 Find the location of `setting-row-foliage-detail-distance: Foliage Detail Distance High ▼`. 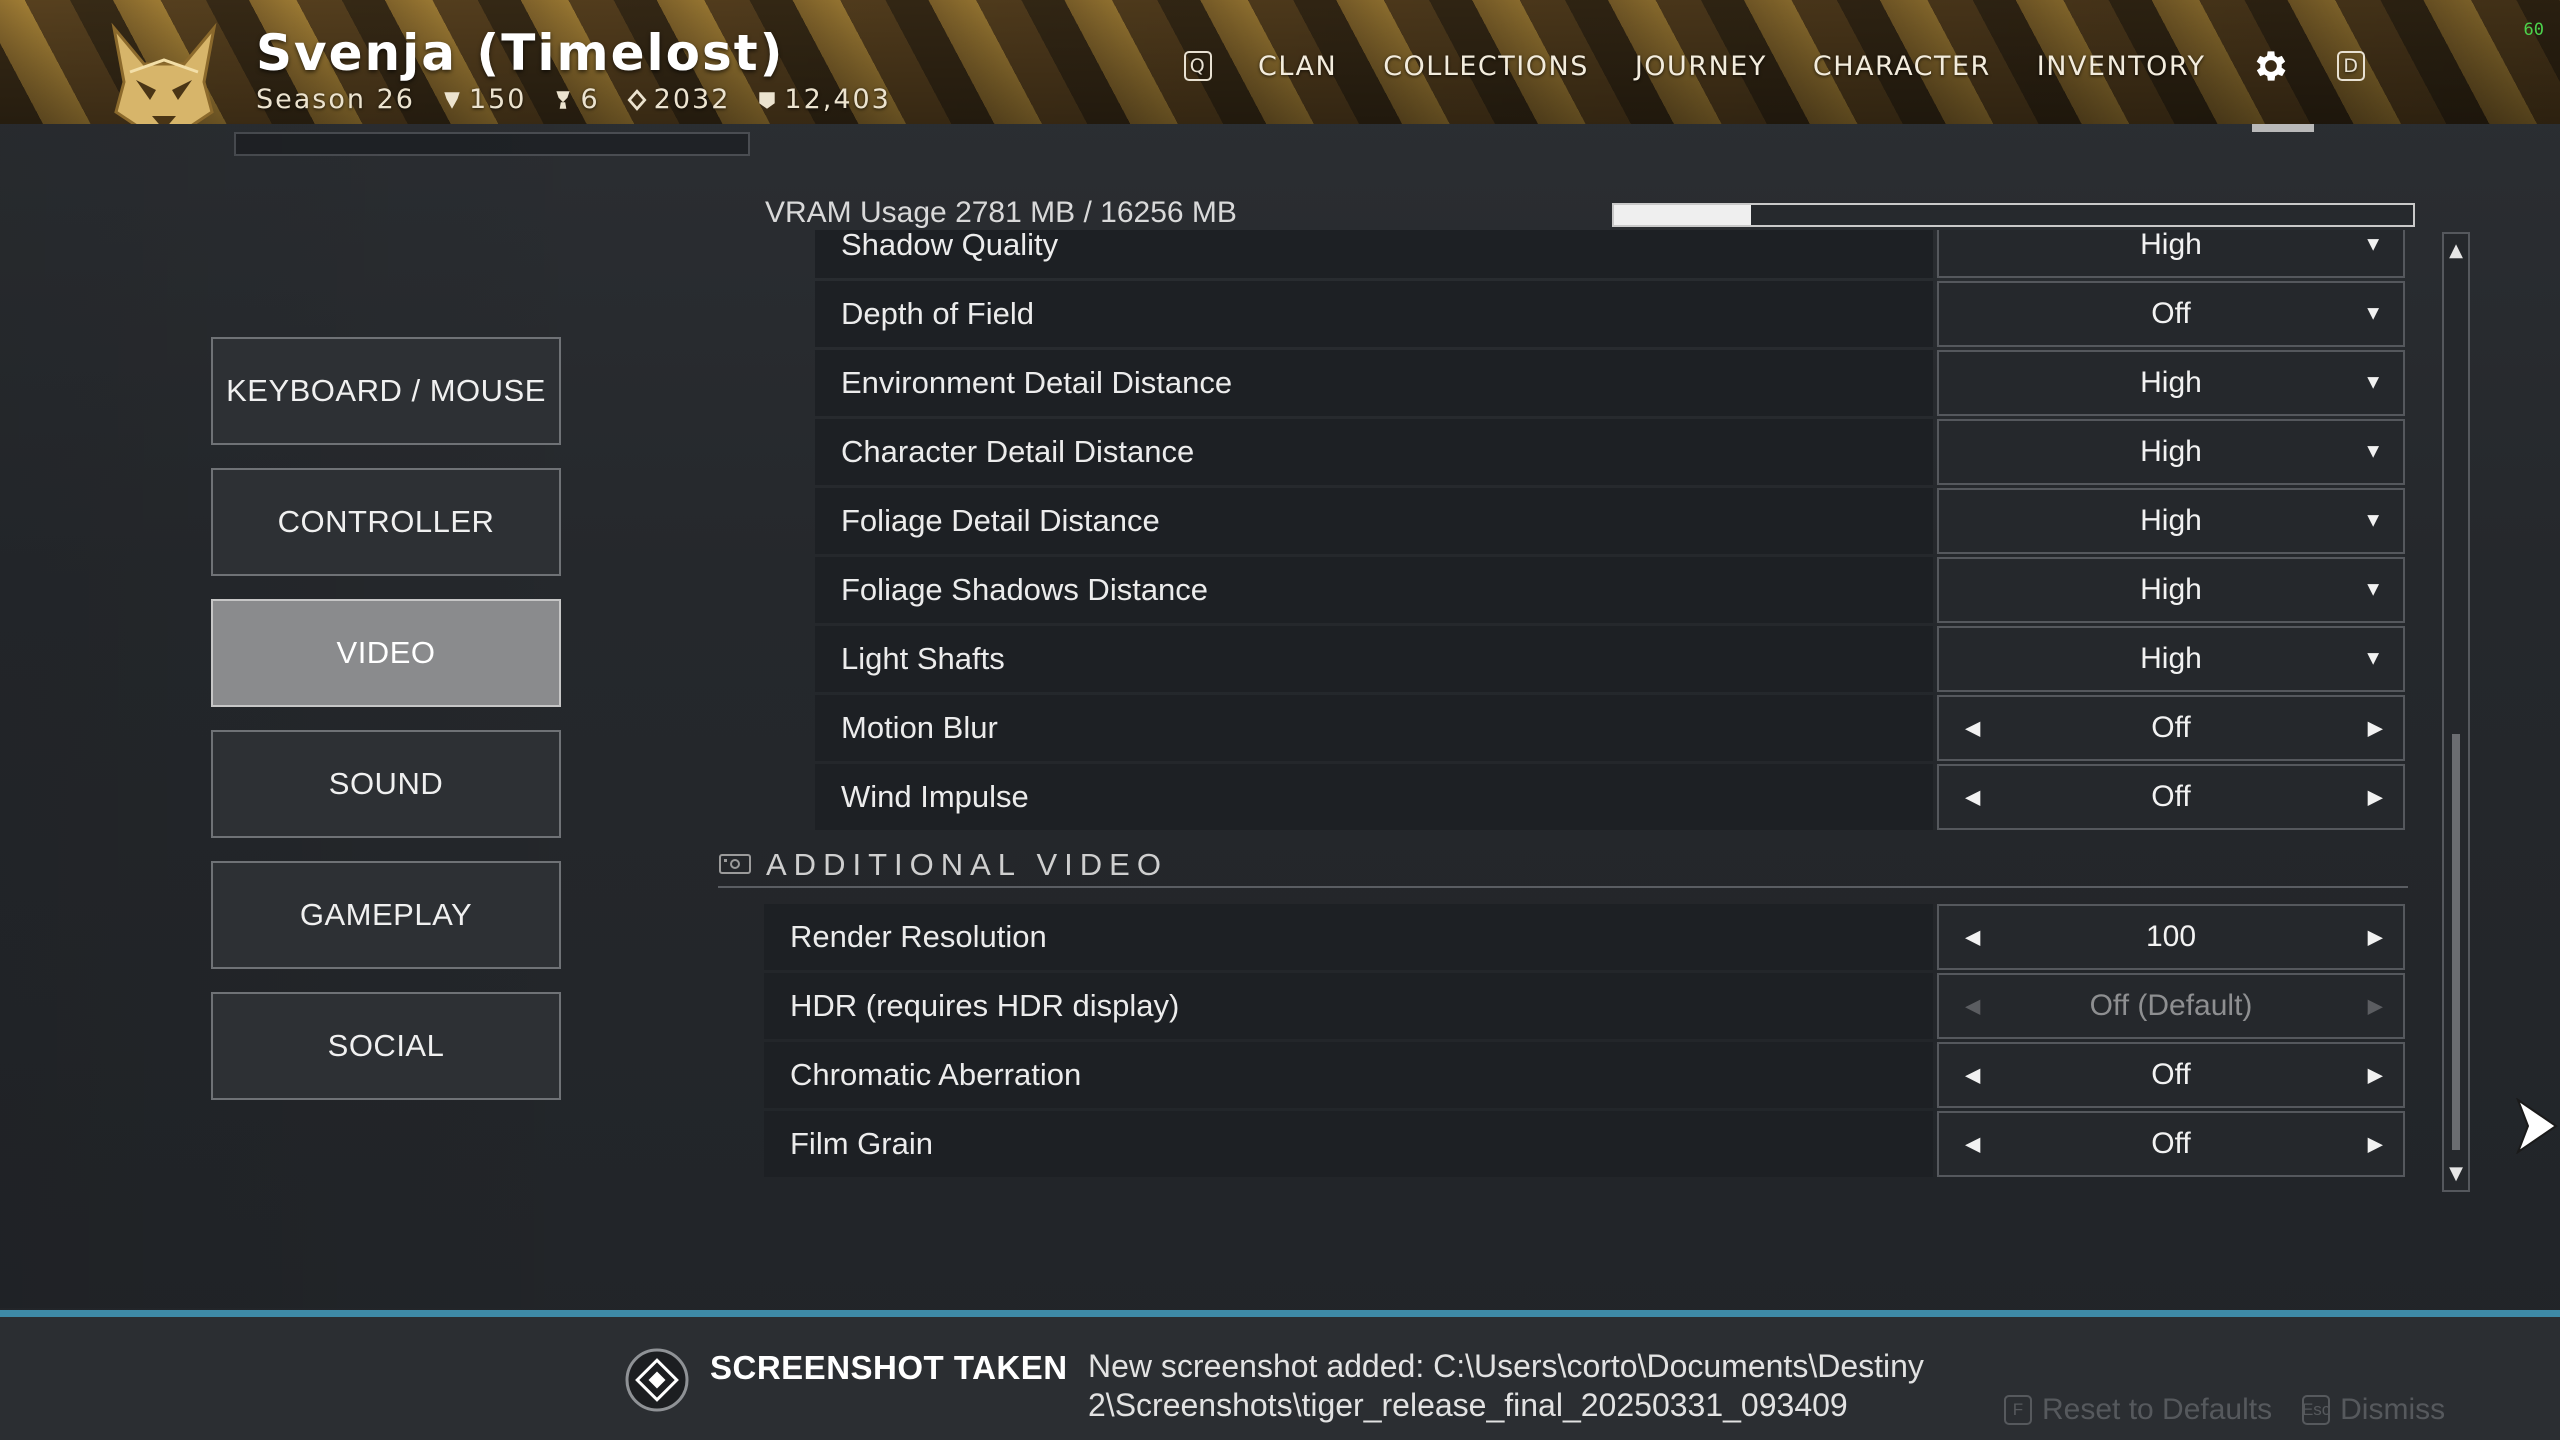

setting-row-foliage-detail-distance: Foliage Detail Distance High ▼ is located at coordinates (1610, 521).